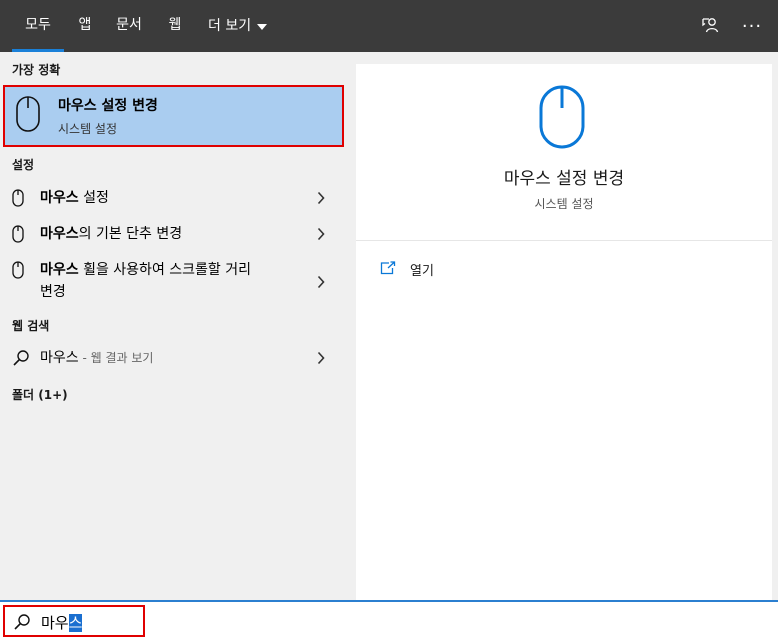  I want to click on tab-all: 모두, so click(38, 26).